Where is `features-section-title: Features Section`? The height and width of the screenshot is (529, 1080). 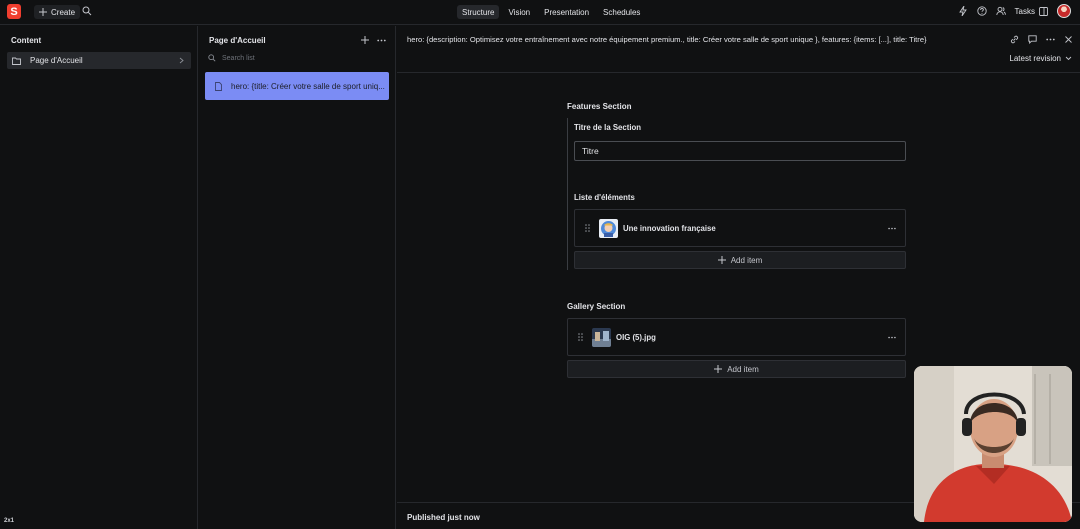 features-section-title: Features Section is located at coordinates (599, 106).